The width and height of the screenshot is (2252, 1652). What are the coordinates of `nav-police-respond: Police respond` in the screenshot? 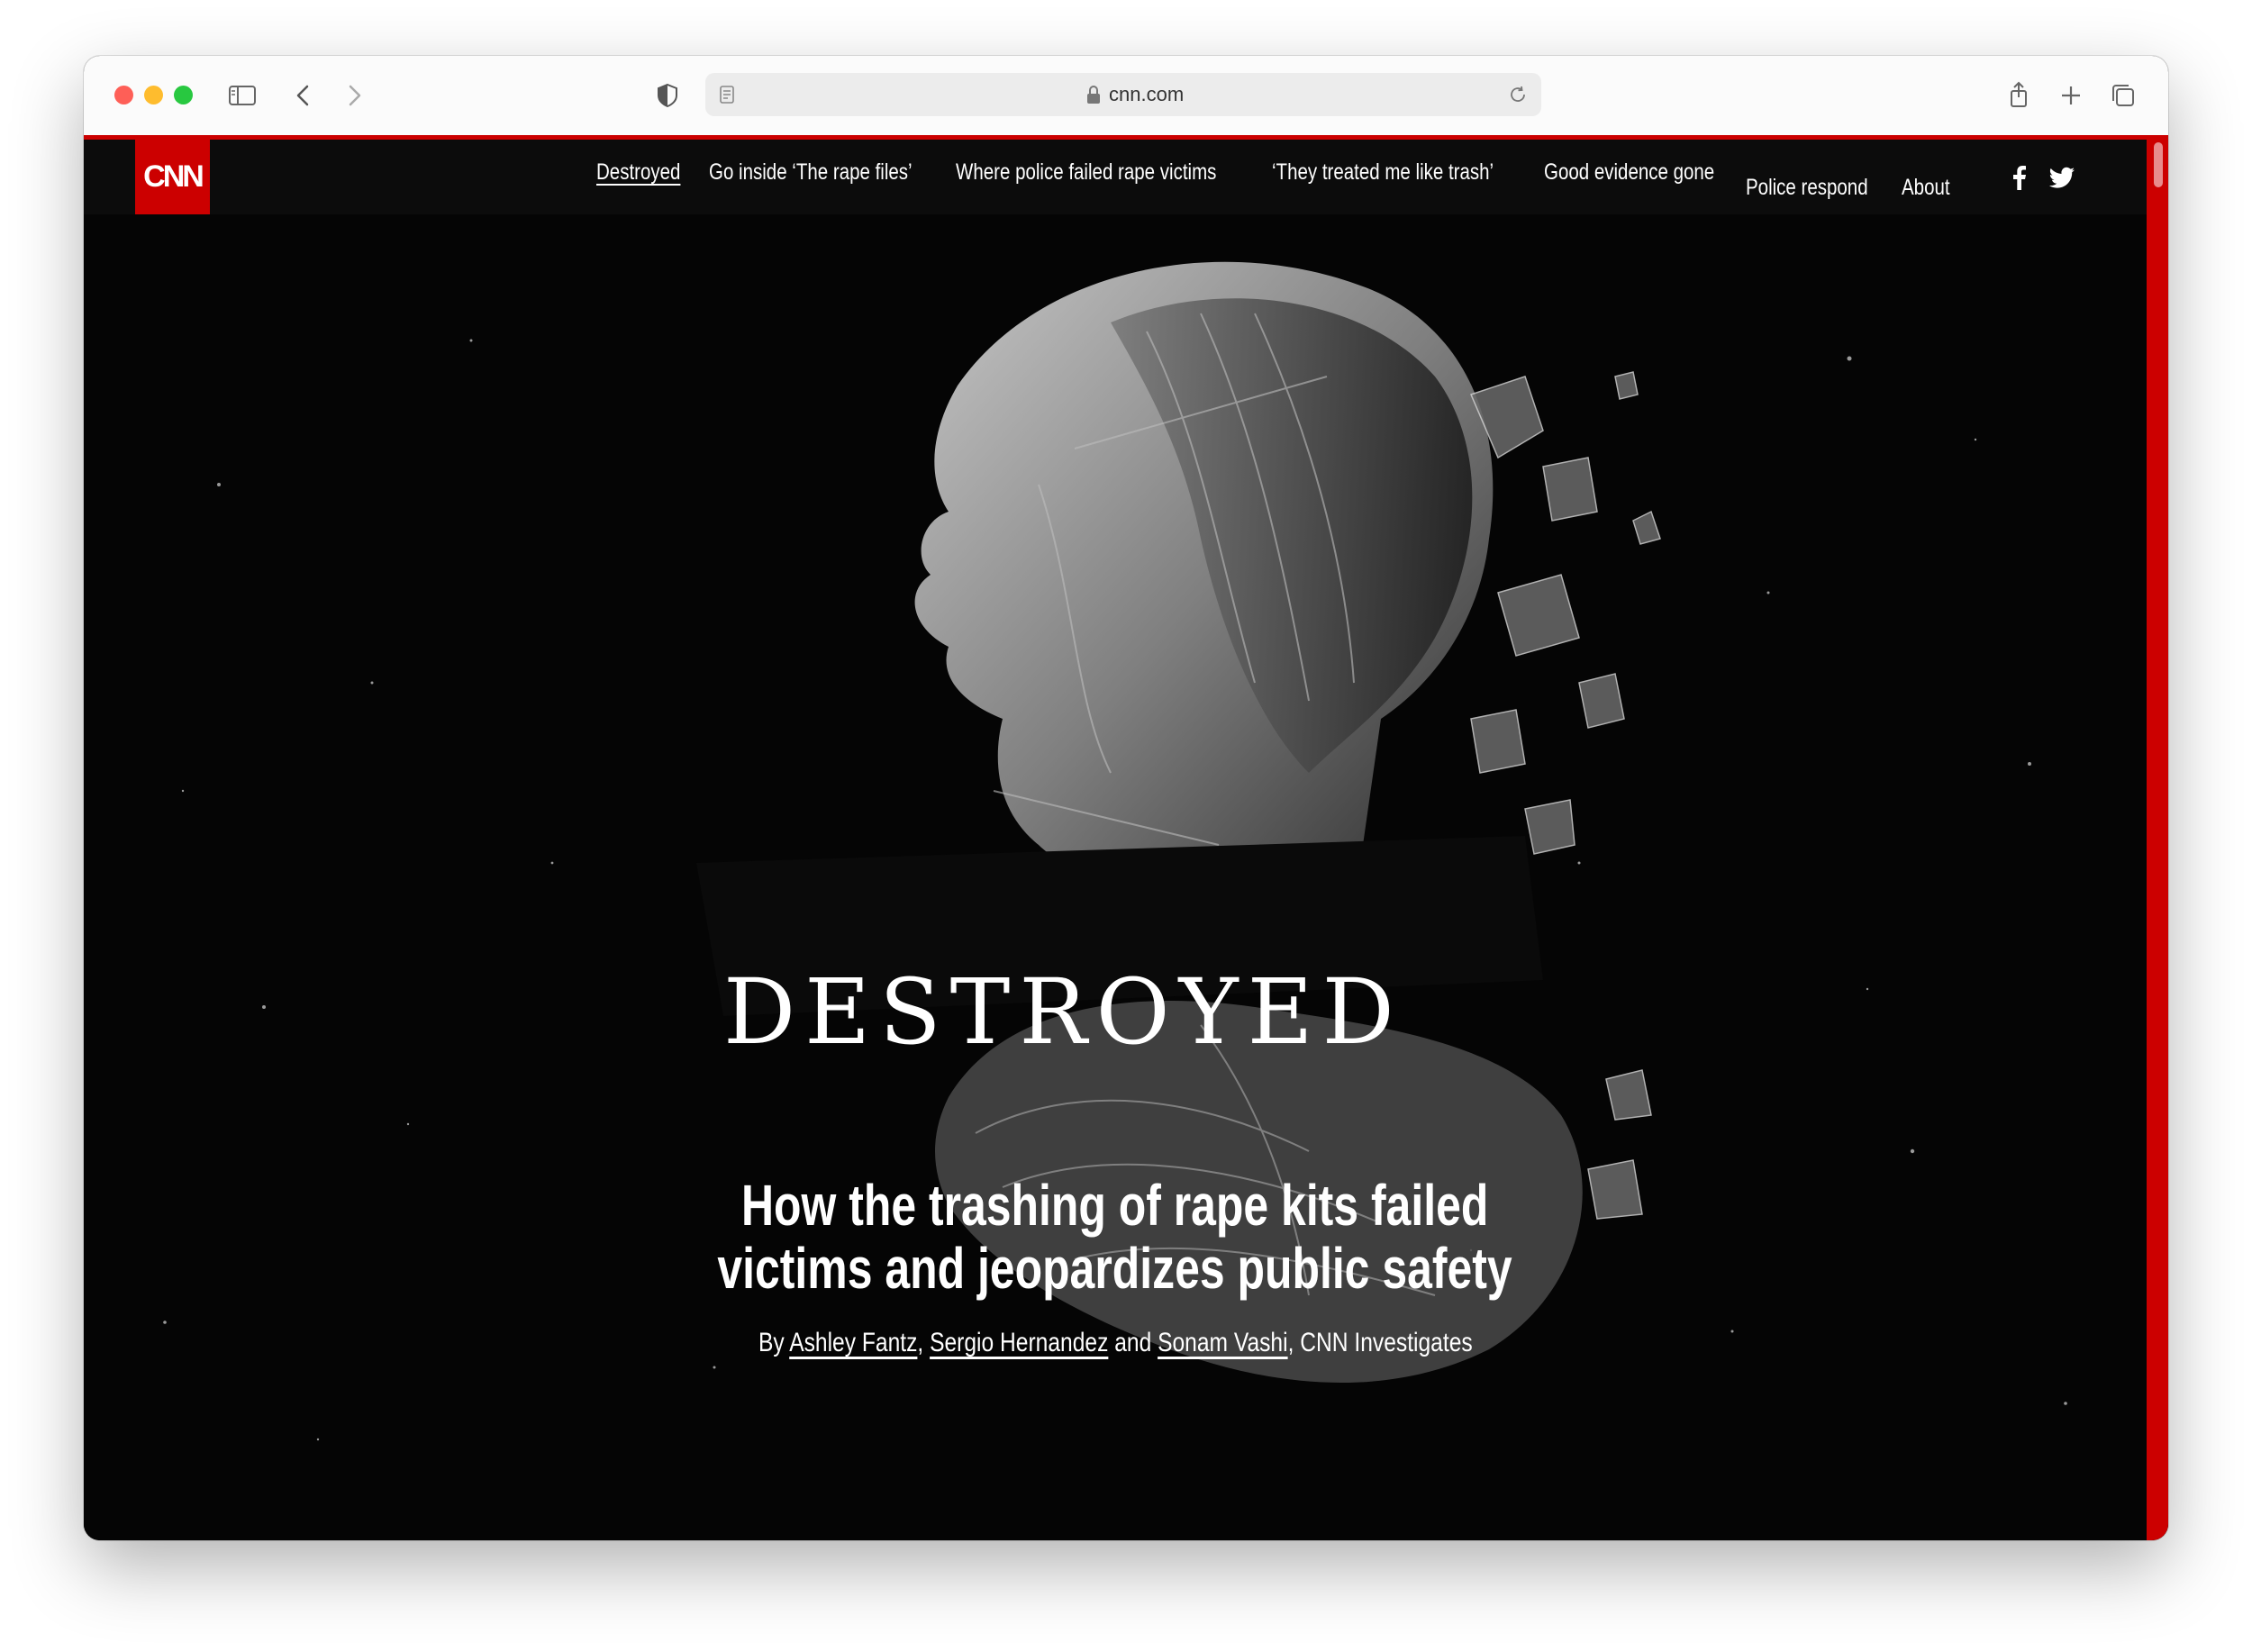 It's located at (1807, 188).